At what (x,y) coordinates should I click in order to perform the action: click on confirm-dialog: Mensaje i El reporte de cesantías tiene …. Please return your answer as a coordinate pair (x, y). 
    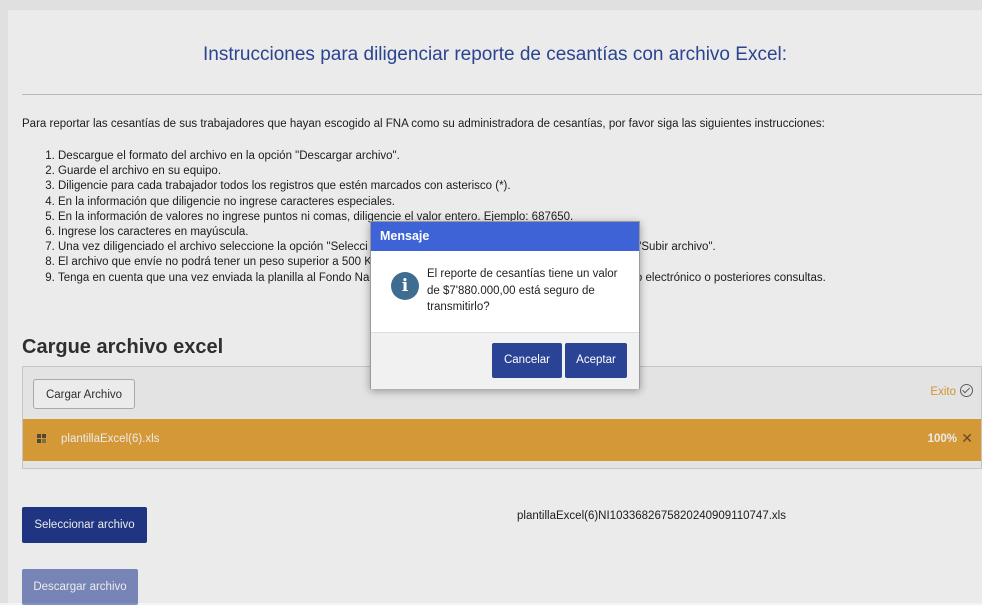
    Looking at the image, I should click on (505, 305).